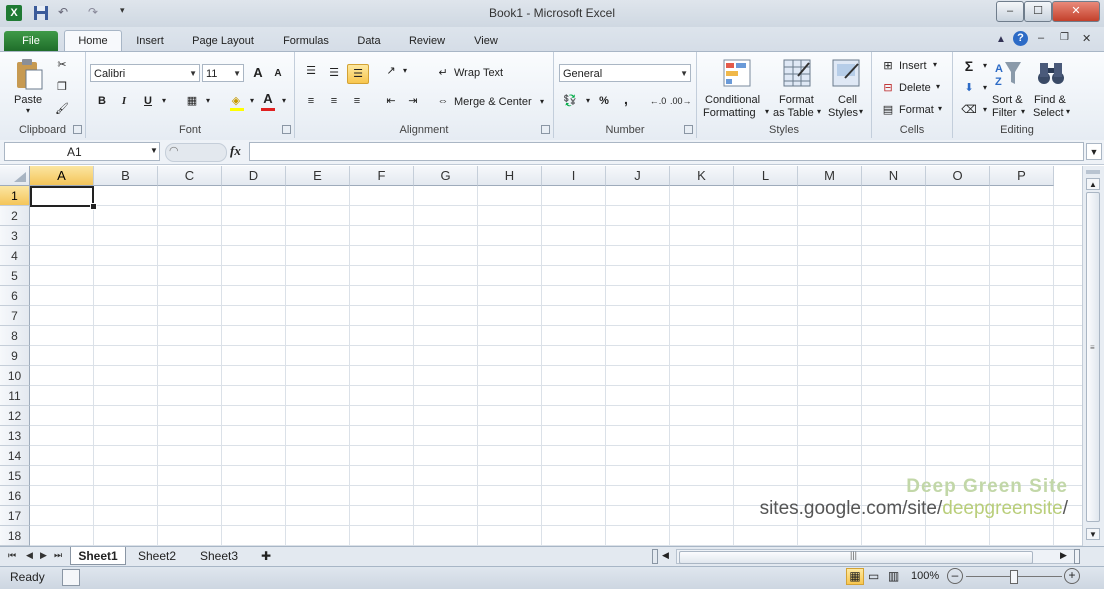 The width and height of the screenshot is (1104, 589). What do you see at coordinates (306, 41) in the screenshot?
I see `tab-formulas: Formulas` at bounding box center [306, 41].